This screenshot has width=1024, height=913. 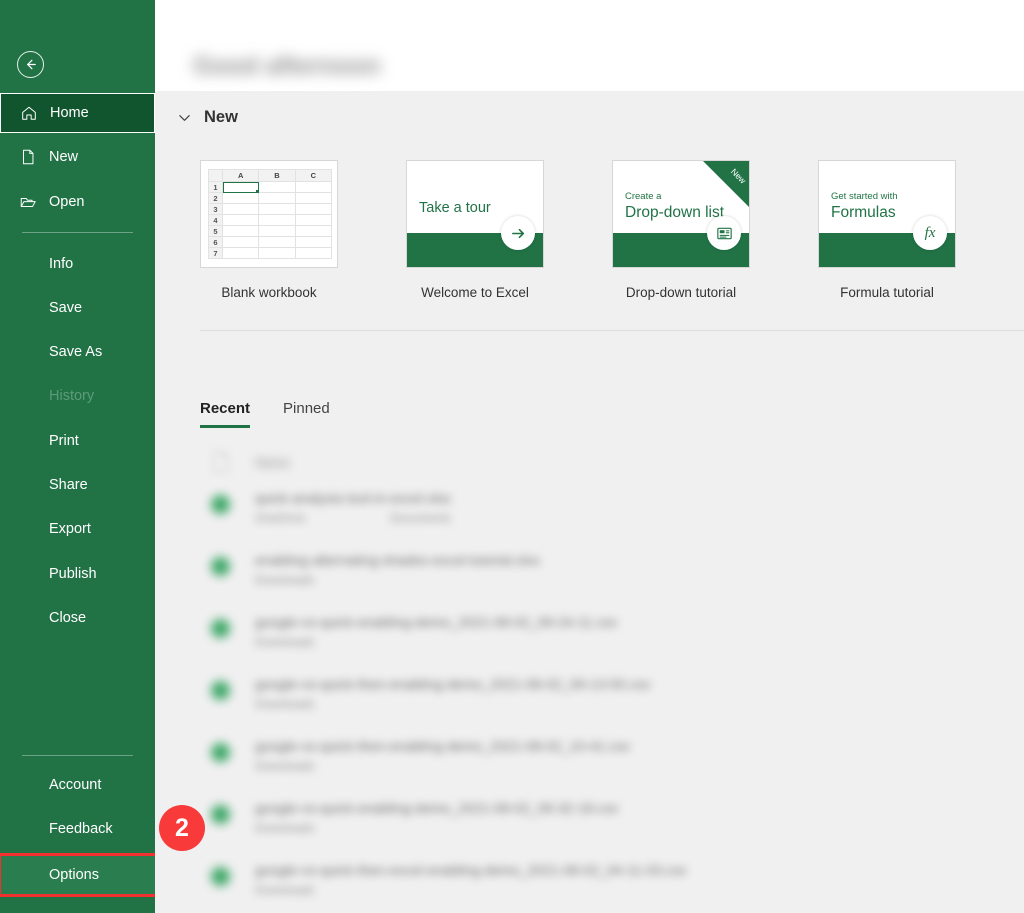 What do you see at coordinates (77, 232) in the screenshot?
I see `sidebar-divider-top` at bounding box center [77, 232].